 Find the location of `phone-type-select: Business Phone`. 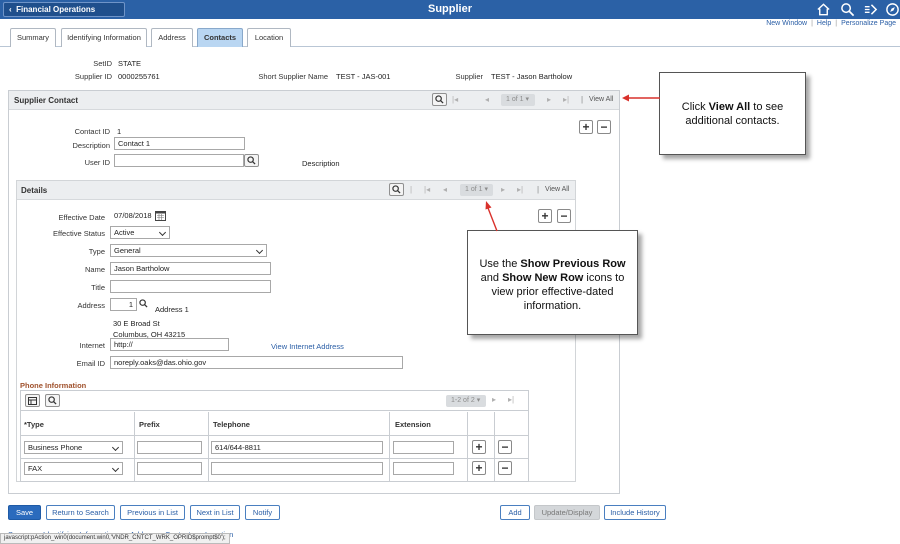

phone-type-select: Business Phone is located at coordinates (73, 447).